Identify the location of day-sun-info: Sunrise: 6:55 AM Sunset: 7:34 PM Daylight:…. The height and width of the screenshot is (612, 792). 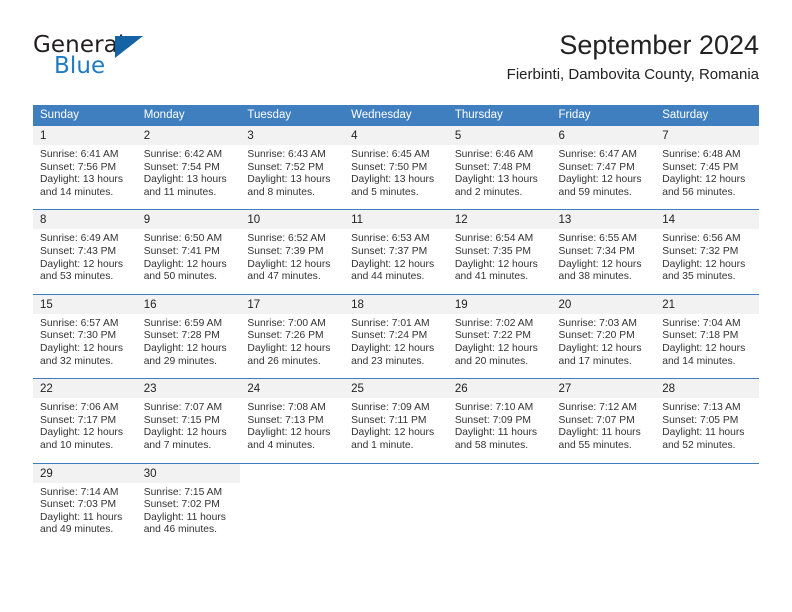
(604, 261).